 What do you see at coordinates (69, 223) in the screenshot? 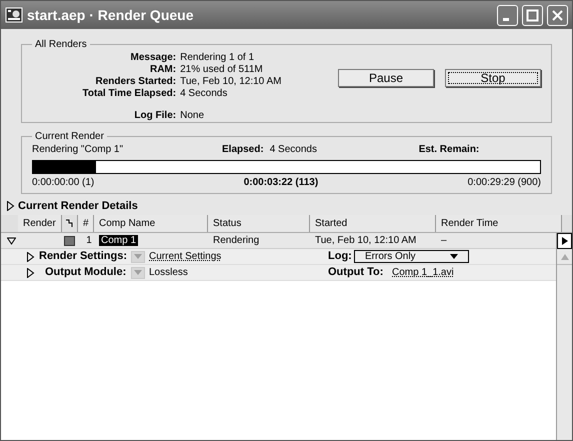
I see `label-icon` at bounding box center [69, 223].